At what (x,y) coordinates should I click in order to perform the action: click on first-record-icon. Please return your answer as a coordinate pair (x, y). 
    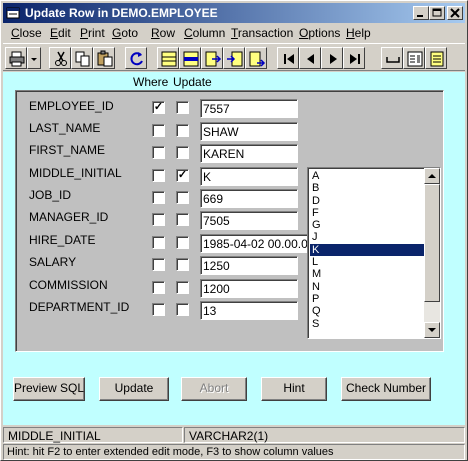
    Looking at the image, I should click on (289, 59).